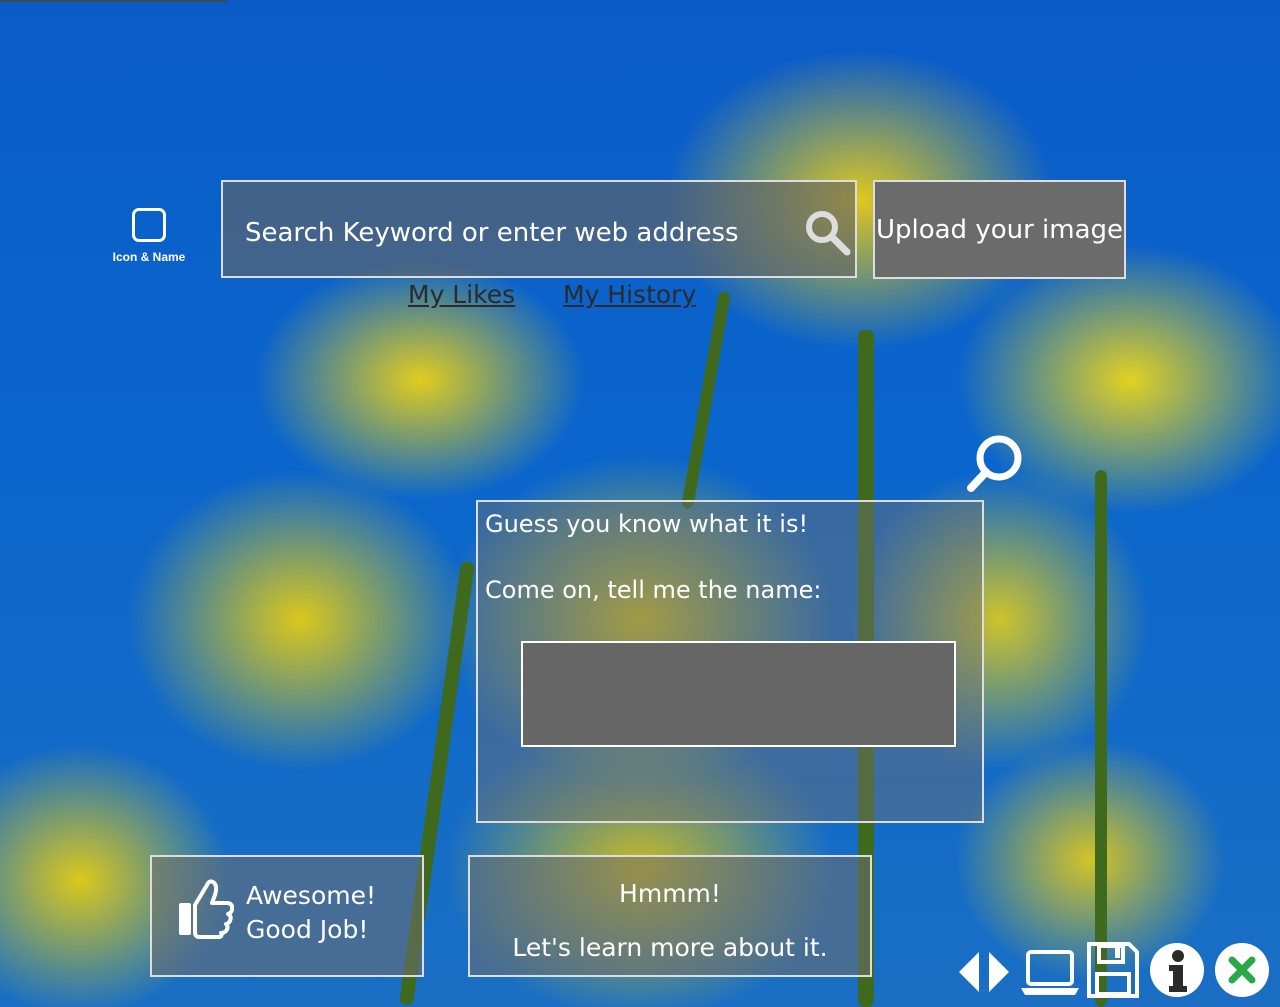 The image size is (1280, 1007). What do you see at coordinates (206, 909) in the screenshot?
I see `thumbs-up-icon` at bounding box center [206, 909].